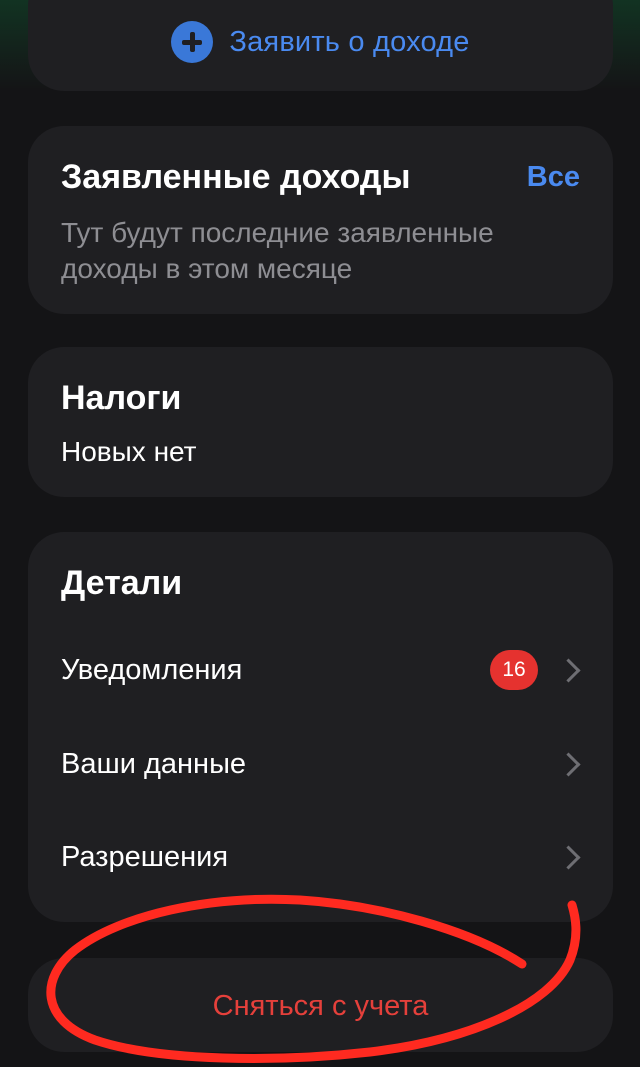 The width and height of the screenshot is (640, 1067). What do you see at coordinates (236, 177) in the screenshot?
I see `declared-incomes-title: Заявленные доходы` at bounding box center [236, 177].